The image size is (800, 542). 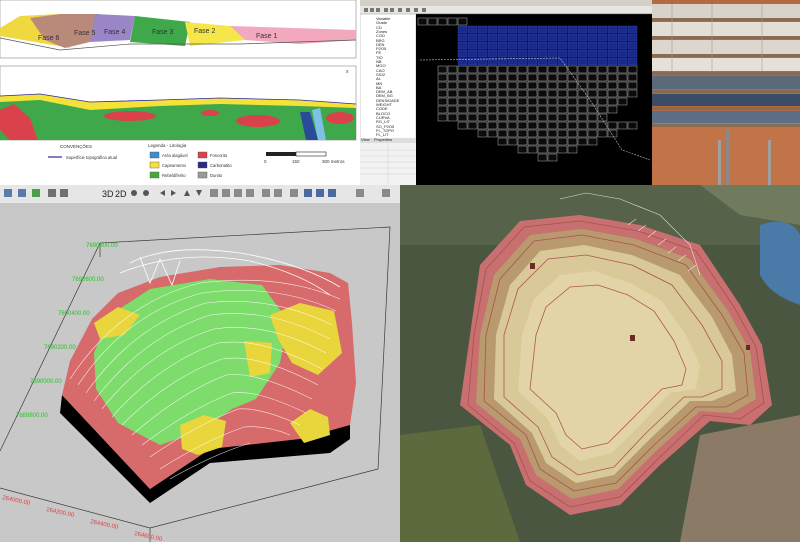 I want to click on cross-icon, so click(x=52, y=193).